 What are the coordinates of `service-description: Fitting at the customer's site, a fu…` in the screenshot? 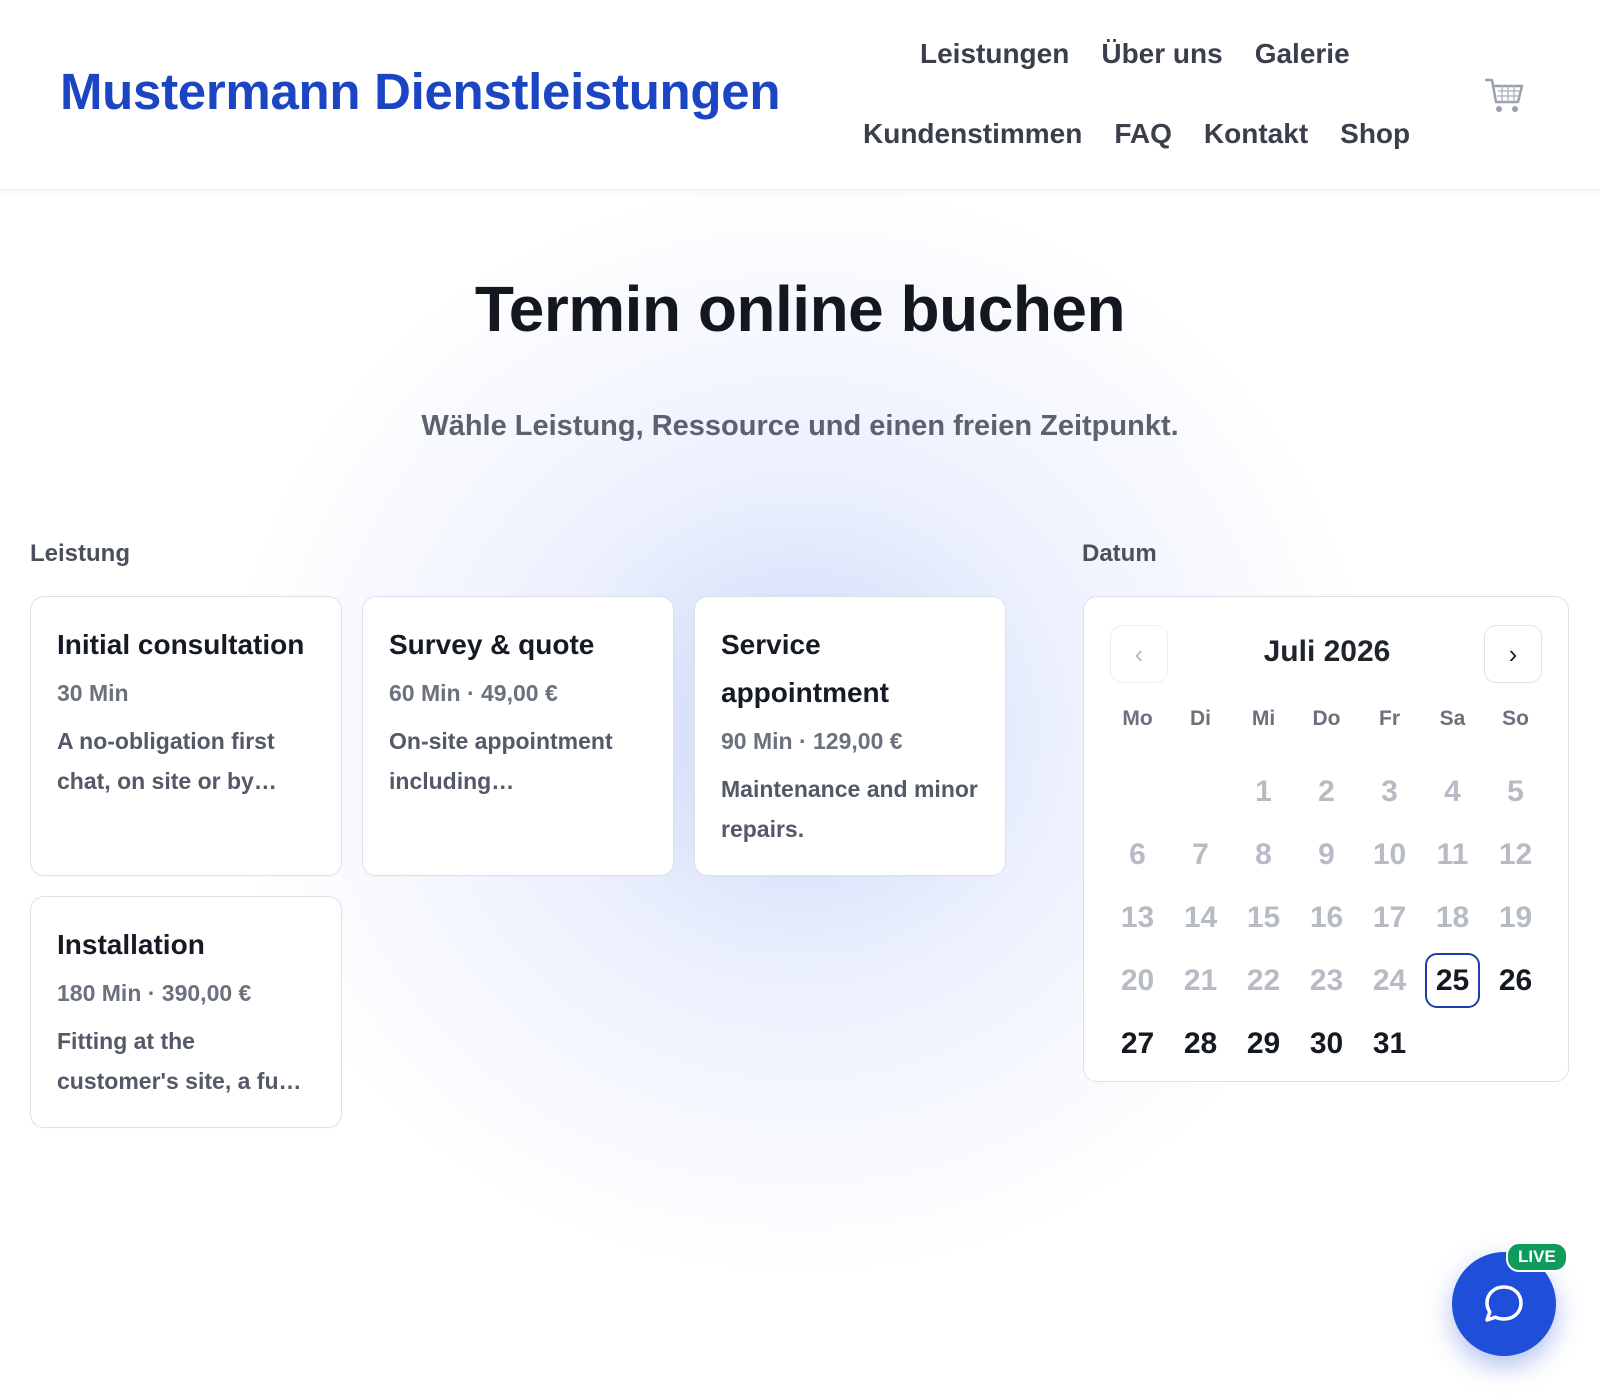 It's located at (179, 1061).